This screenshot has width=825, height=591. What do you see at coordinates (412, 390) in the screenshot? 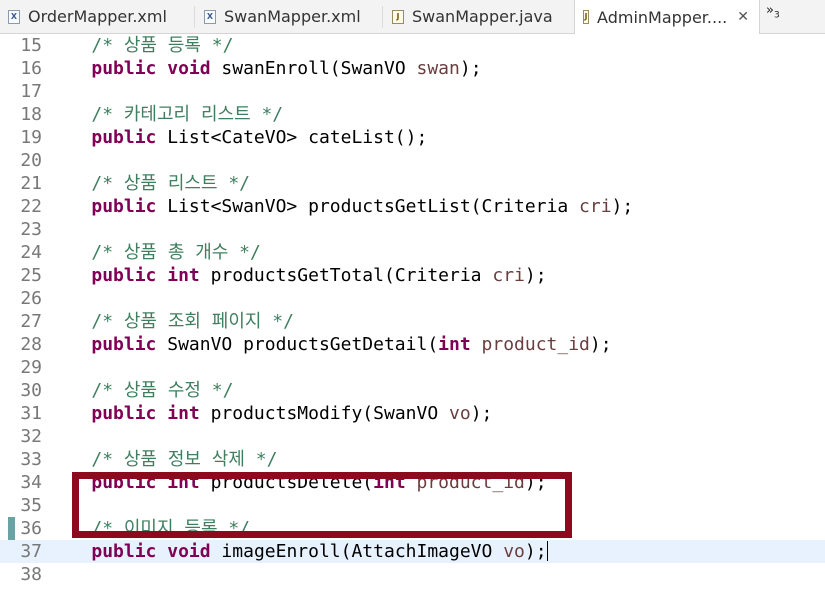
I see `code-line: 30 /* 상품 수정 */` at bounding box center [412, 390].